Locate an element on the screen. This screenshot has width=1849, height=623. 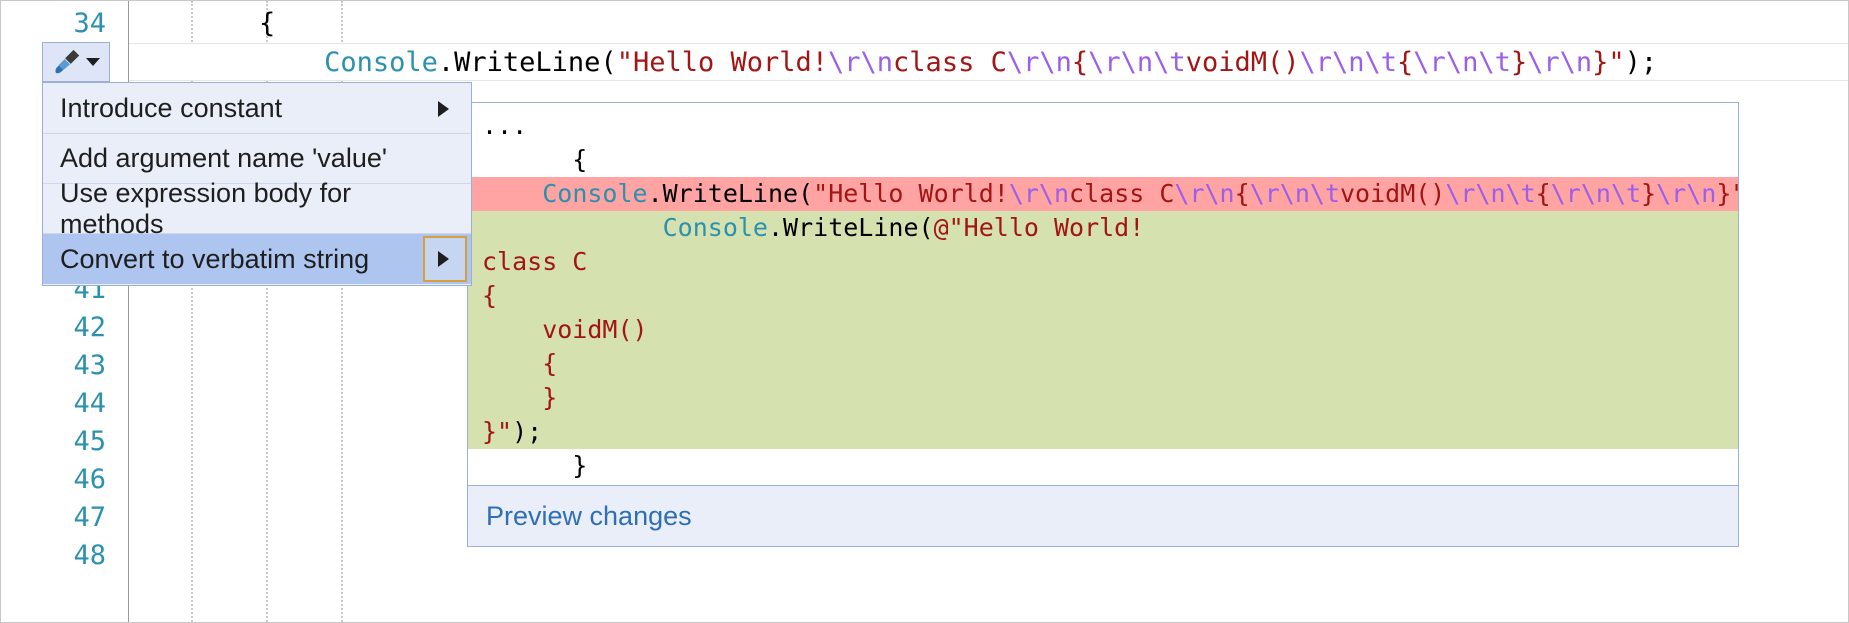
code-token: @"Hello World! is located at coordinates (1039, 227).